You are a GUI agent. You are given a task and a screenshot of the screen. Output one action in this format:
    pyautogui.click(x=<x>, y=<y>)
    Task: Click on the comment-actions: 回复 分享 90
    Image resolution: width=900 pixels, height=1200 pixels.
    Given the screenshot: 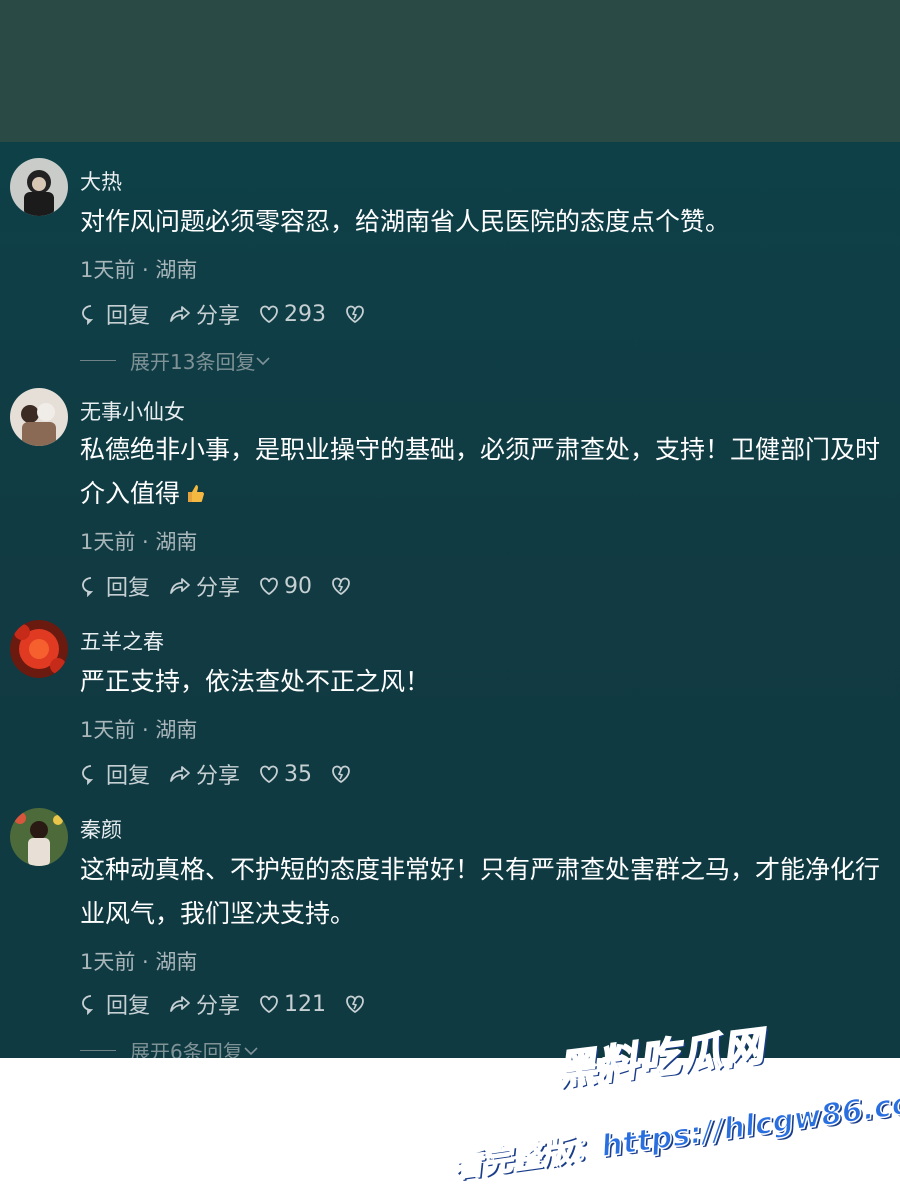 What is the action you would take?
    pyautogui.click(x=227, y=586)
    